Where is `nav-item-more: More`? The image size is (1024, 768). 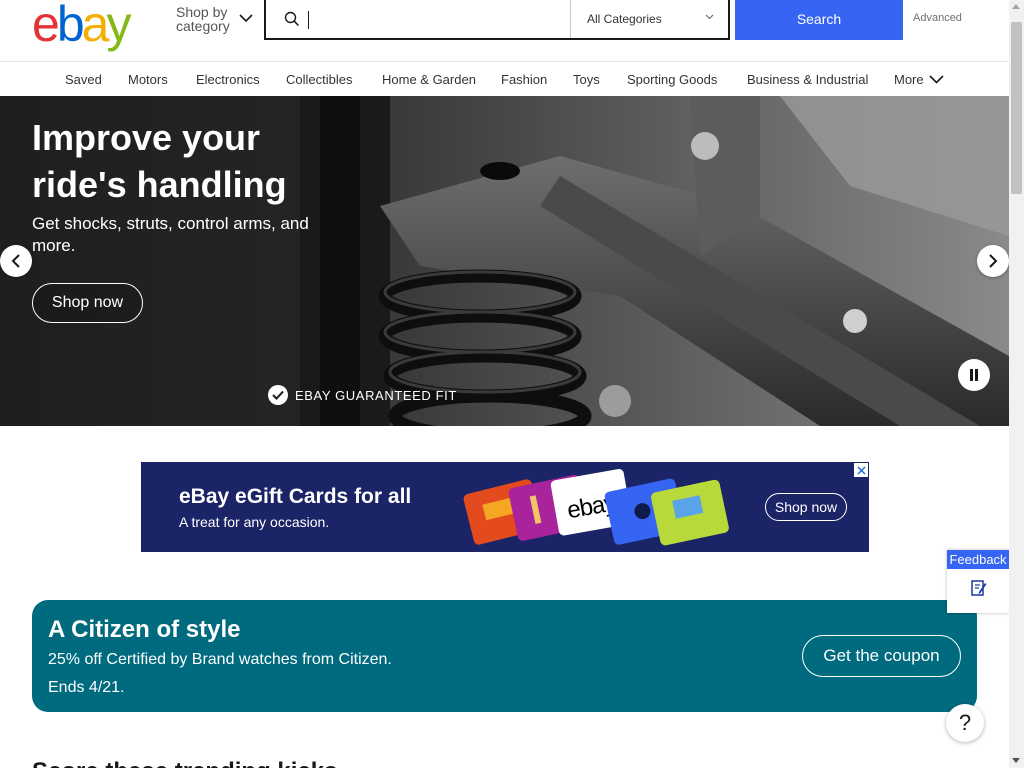
nav-item-more: More is located at coordinates (909, 79).